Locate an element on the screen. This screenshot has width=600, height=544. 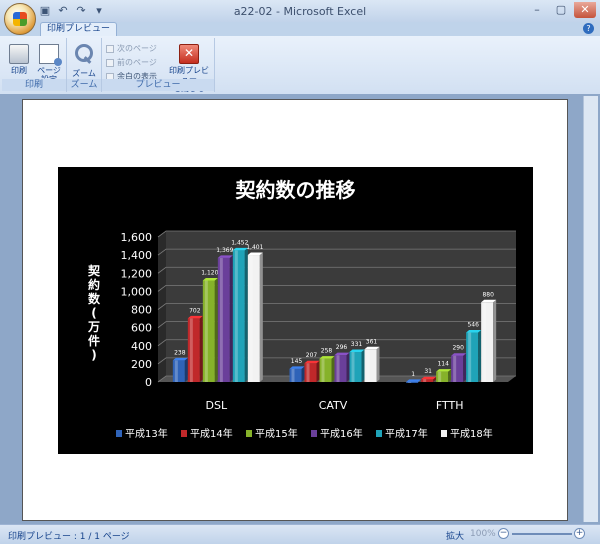
printer-icon is located at coordinates (19, 54).